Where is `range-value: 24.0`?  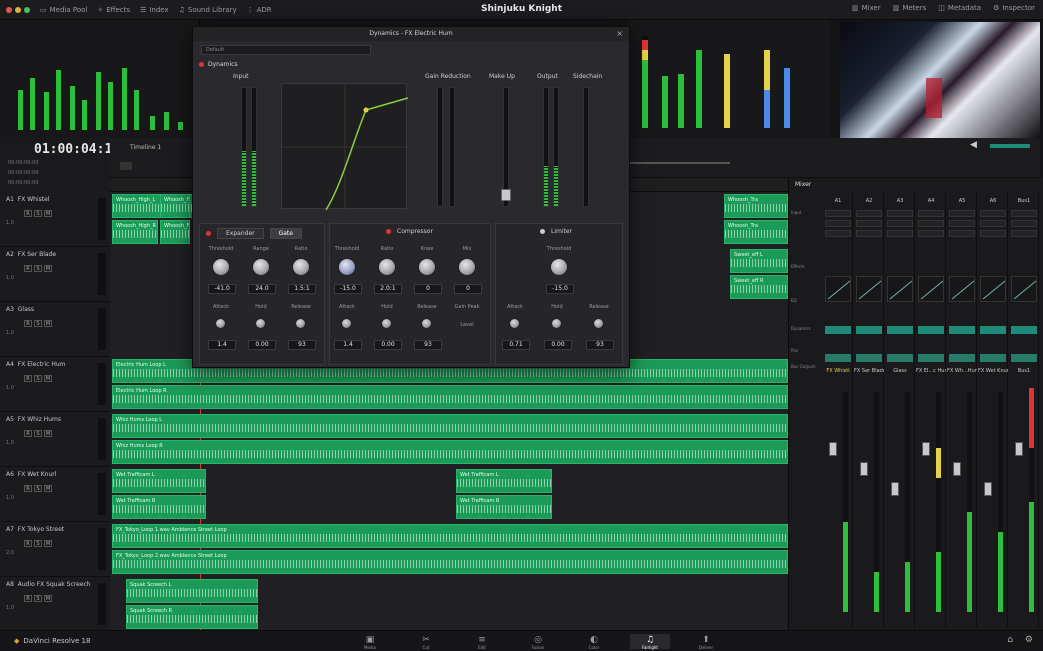
range-value: 24.0 is located at coordinates (262, 289).